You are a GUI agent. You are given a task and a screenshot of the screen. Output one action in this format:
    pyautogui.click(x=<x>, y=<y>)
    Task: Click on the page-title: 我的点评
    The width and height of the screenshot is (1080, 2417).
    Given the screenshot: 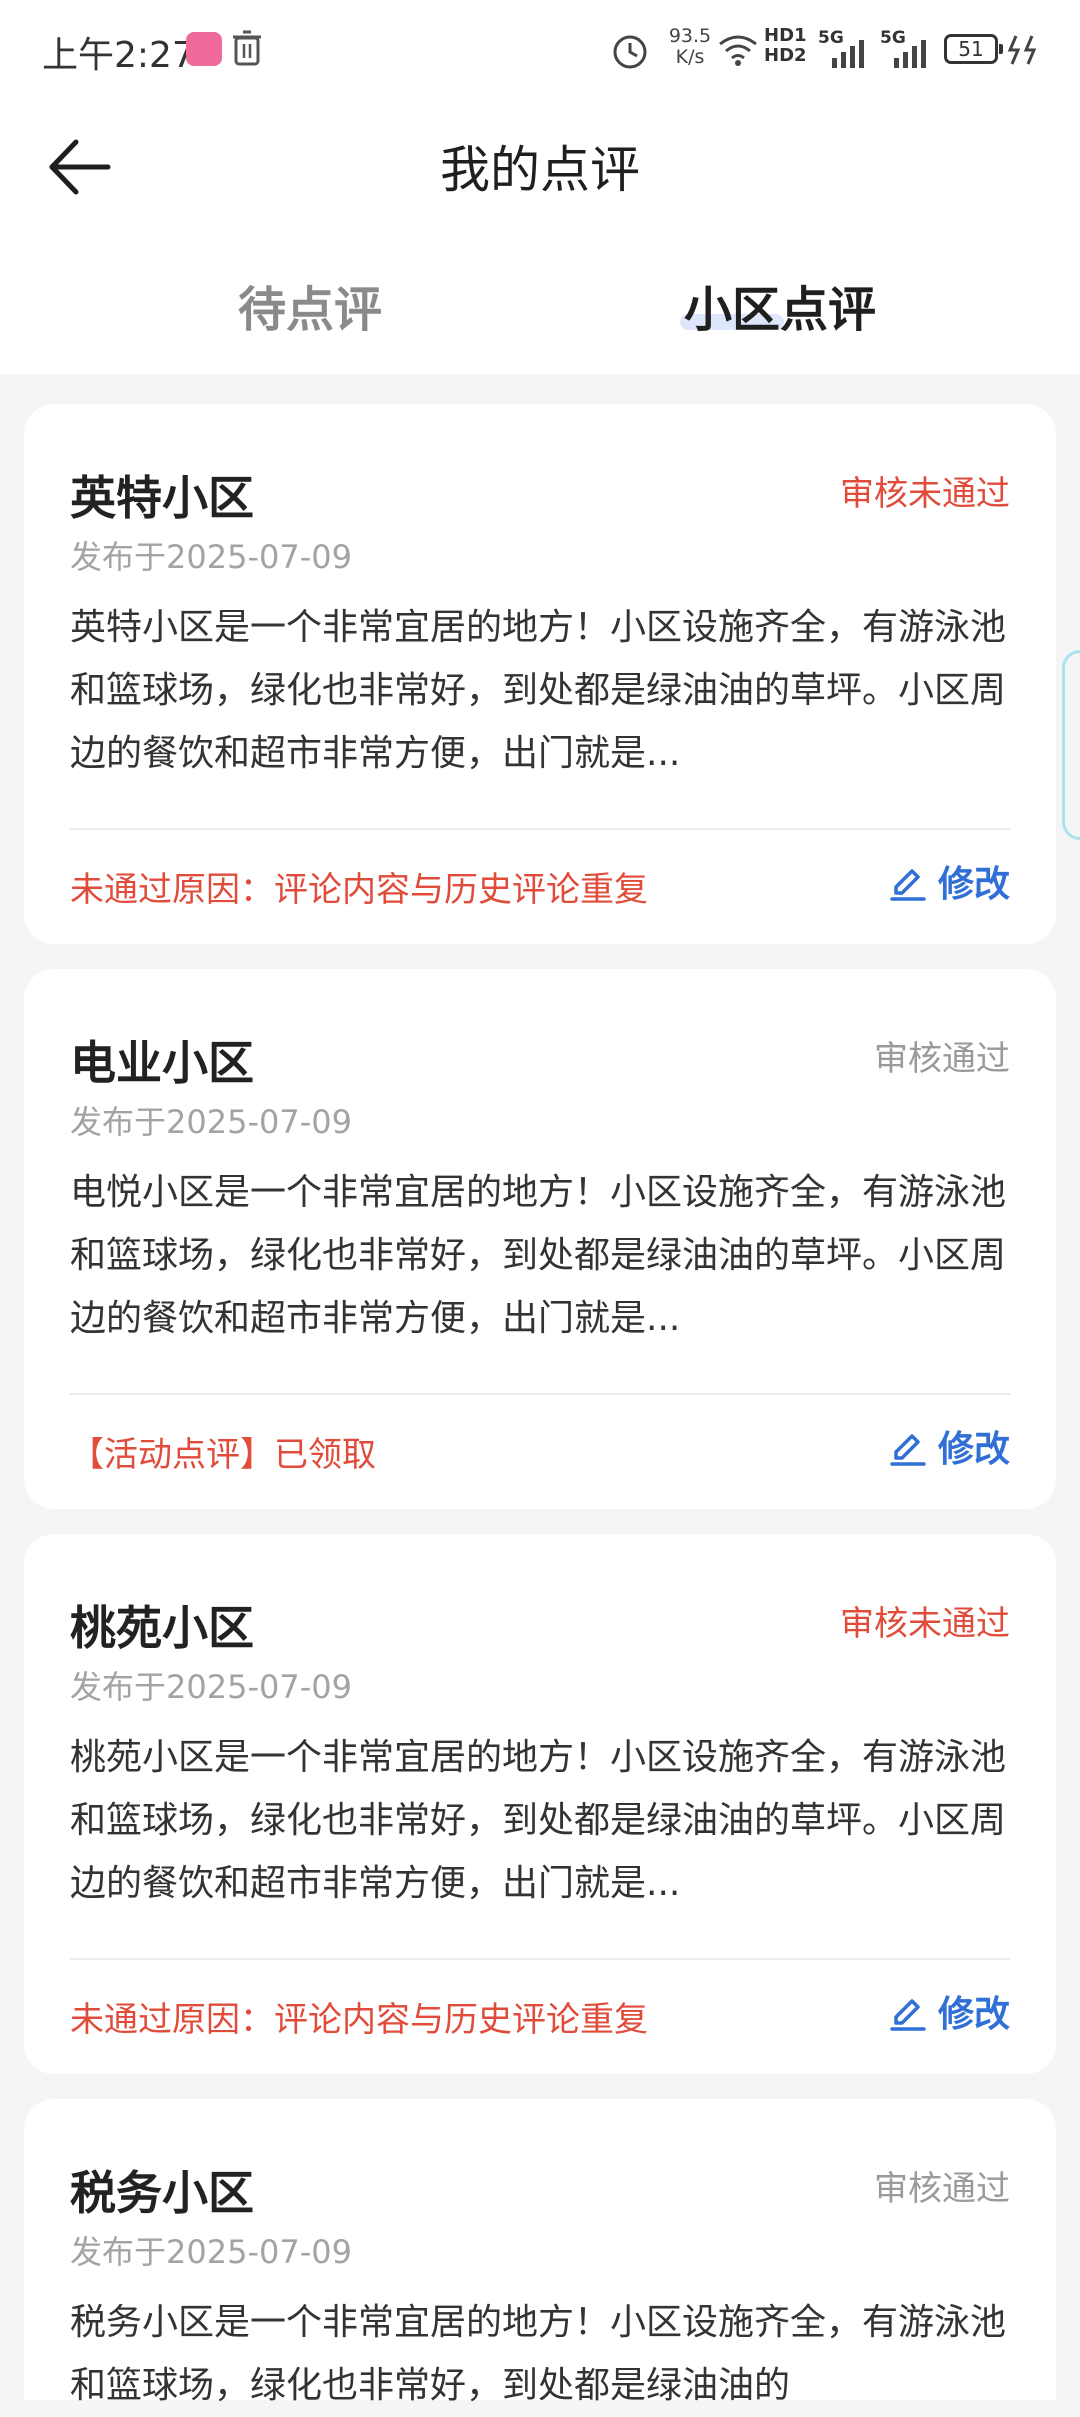 What is the action you would take?
    pyautogui.click(x=540, y=170)
    